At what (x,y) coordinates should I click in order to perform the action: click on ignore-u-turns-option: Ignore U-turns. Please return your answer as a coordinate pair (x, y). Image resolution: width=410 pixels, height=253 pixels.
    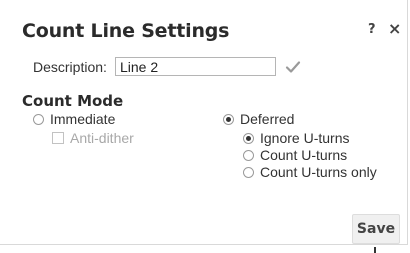
    Looking at the image, I should click on (296, 138).